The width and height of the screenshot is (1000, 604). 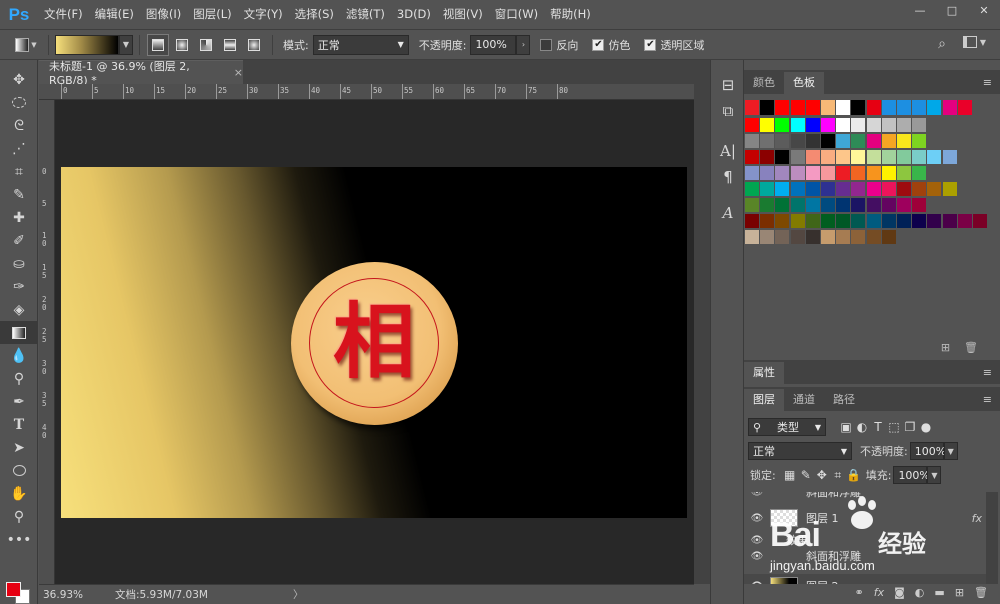 What do you see at coordinates (757, 495) in the screenshot?
I see `visibility-eye-icon: 👁` at bounding box center [757, 495].